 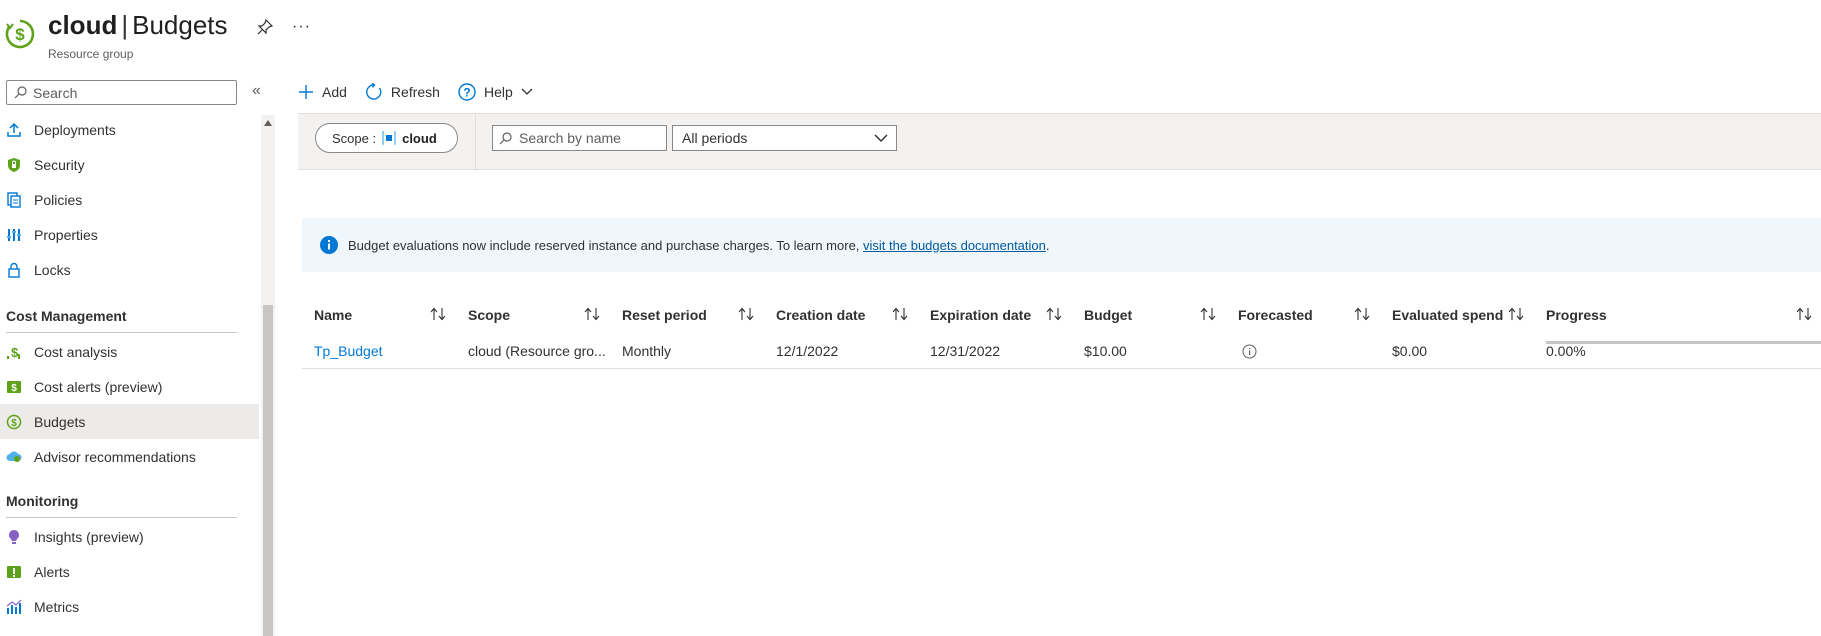 I want to click on add-button: Add, so click(x=322, y=92).